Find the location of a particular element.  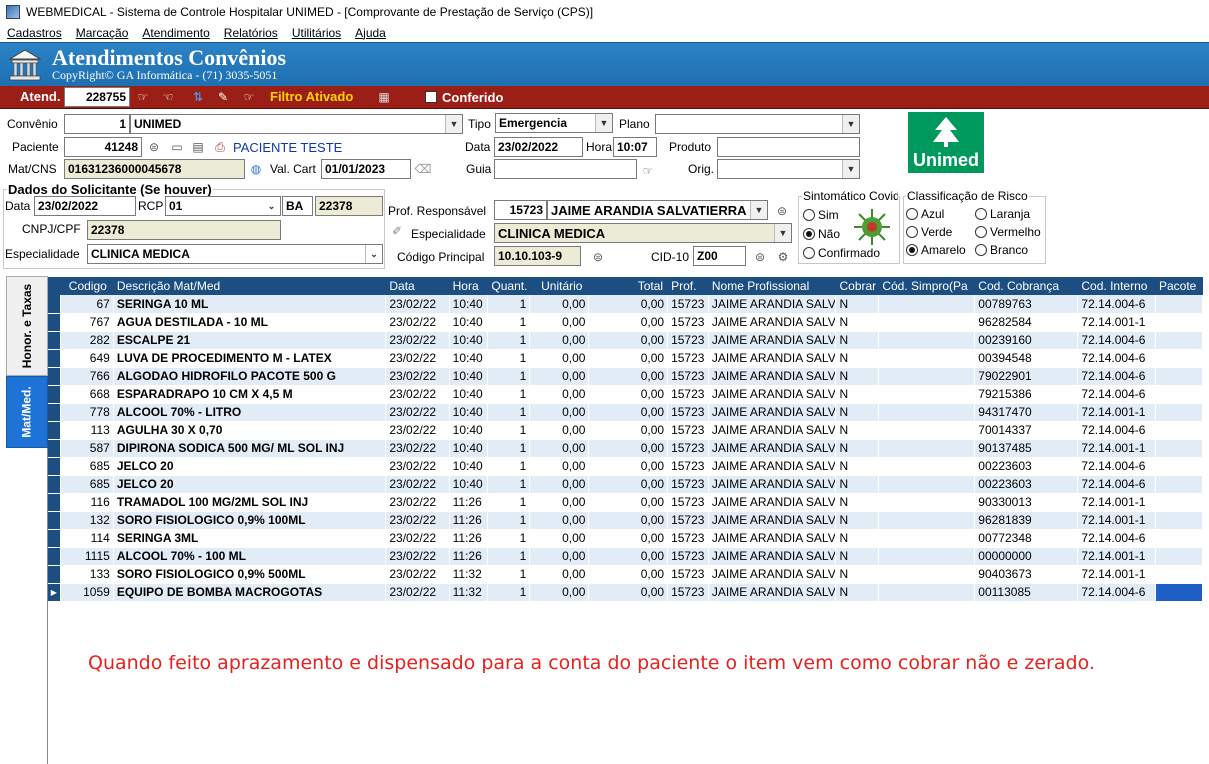

cell-codigo: 67 is located at coordinates (87, 304).